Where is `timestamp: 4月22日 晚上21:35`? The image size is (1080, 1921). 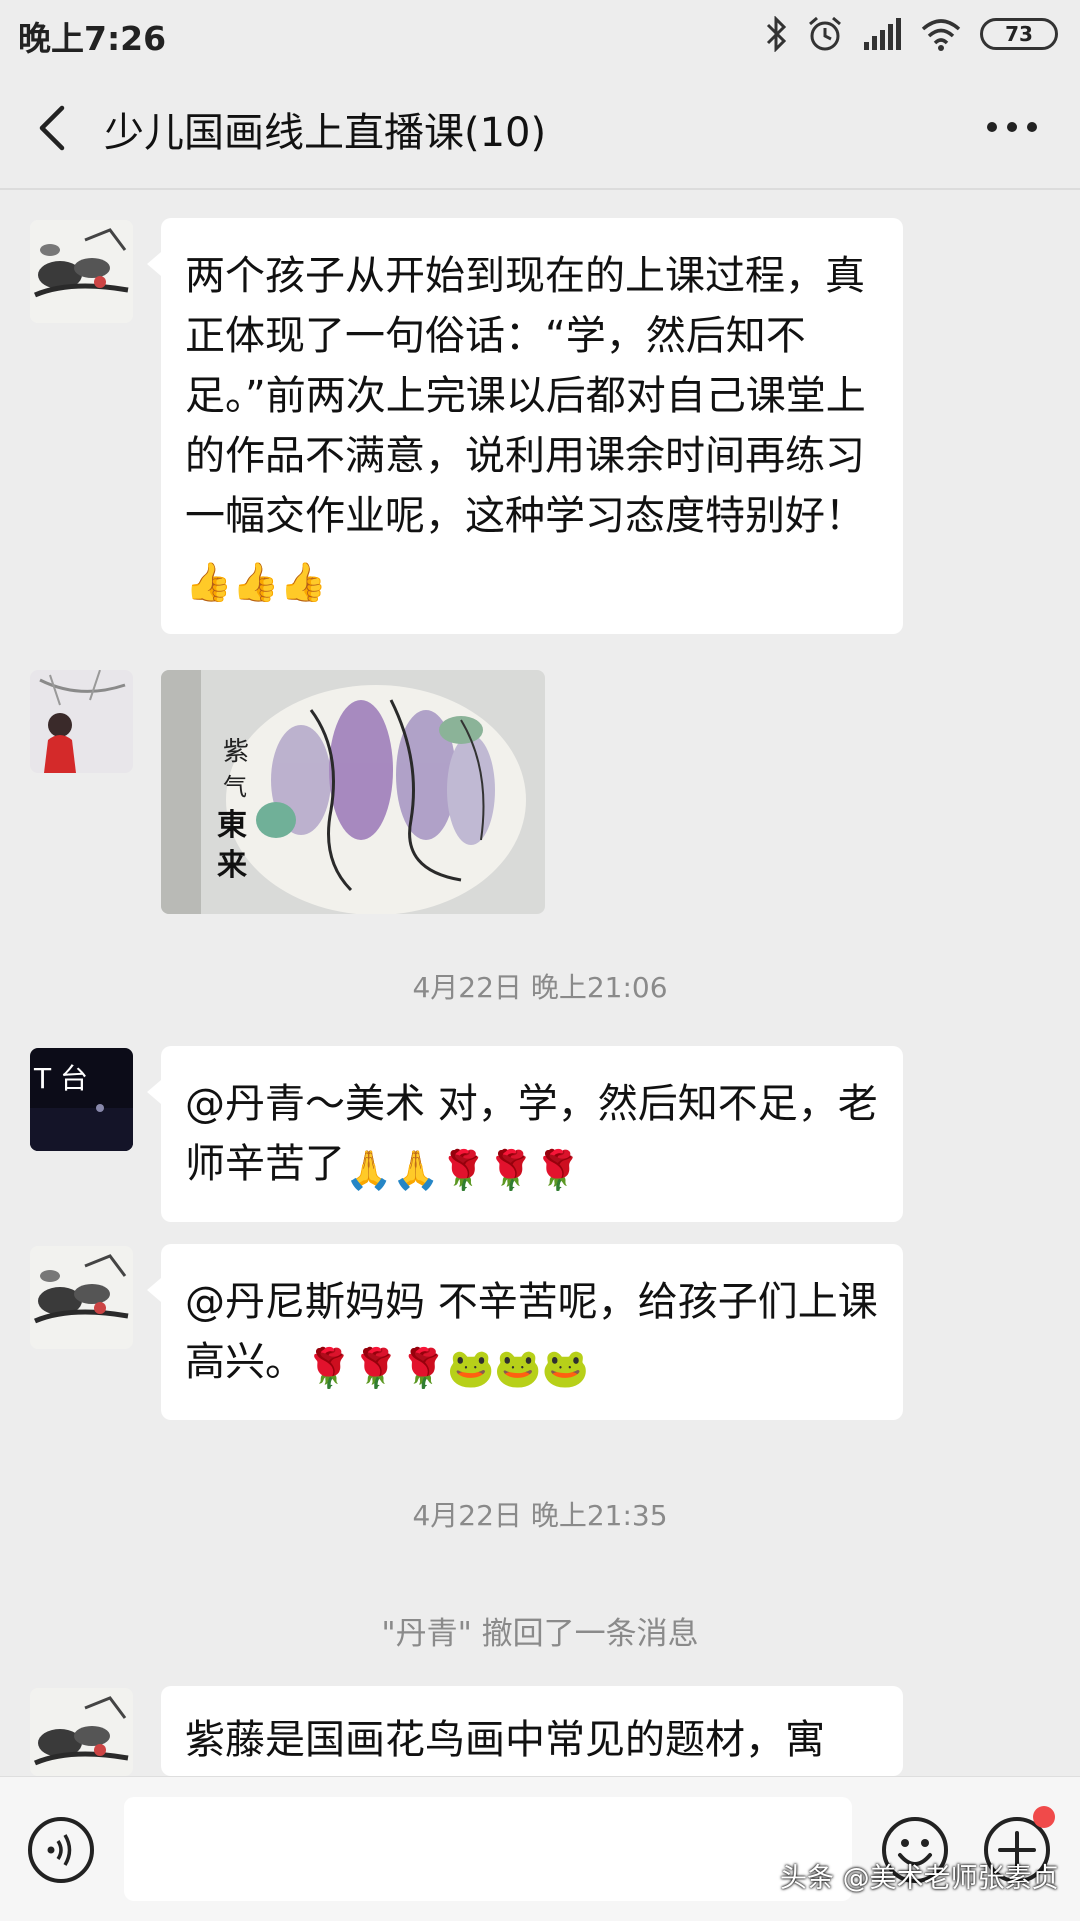 timestamp: 4月22日 晚上21:35 is located at coordinates (540, 1515).